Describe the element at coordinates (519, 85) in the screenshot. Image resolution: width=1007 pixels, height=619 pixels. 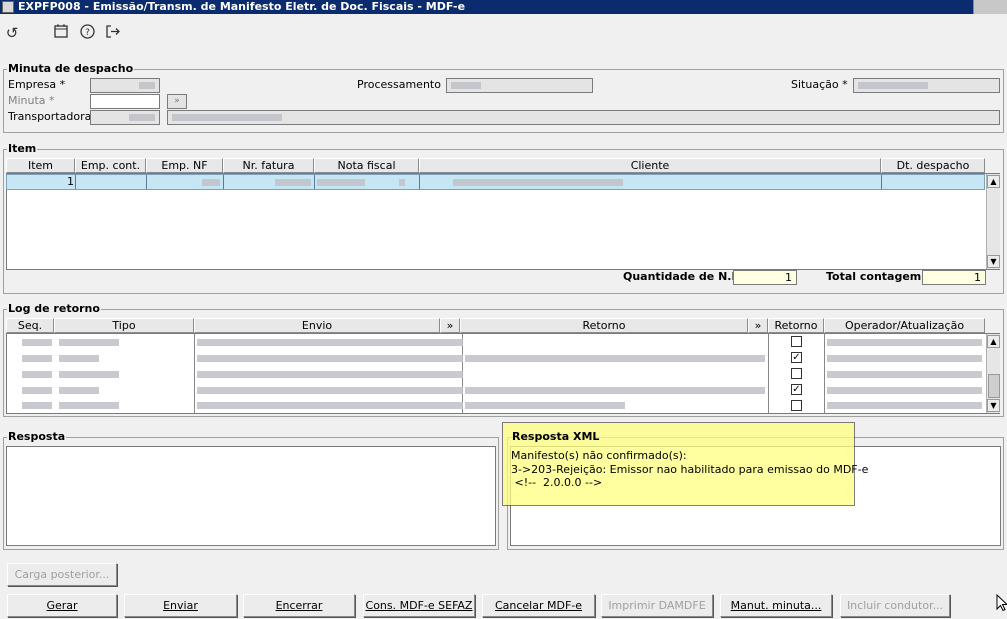
I see `processamento-field` at that location.